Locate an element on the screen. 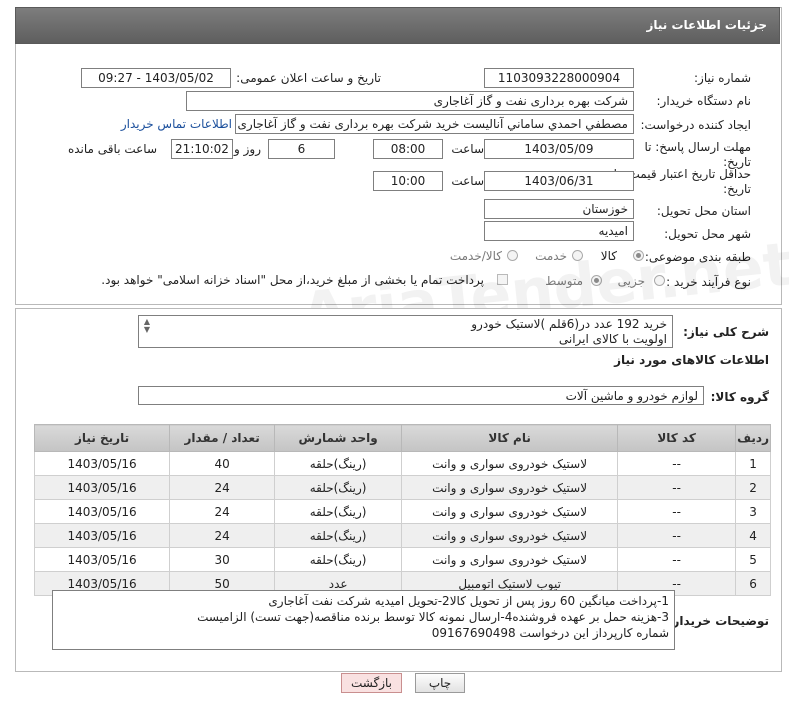 The image size is (789, 708). cell-row: 3 is located at coordinates (753, 511).